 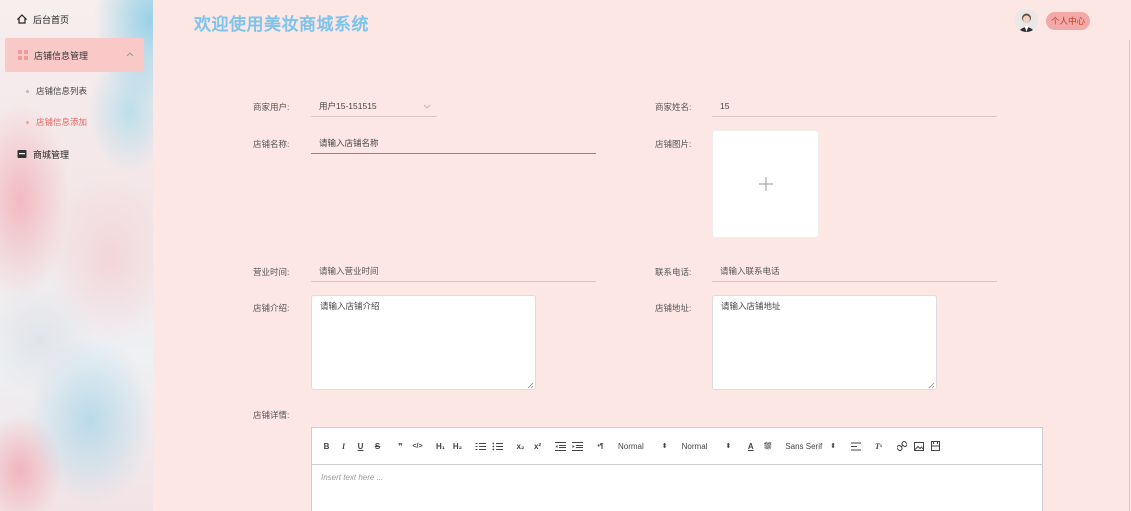 What do you see at coordinates (130, 55) in the screenshot?
I see `chevron-up-icon` at bounding box center [130, 55].